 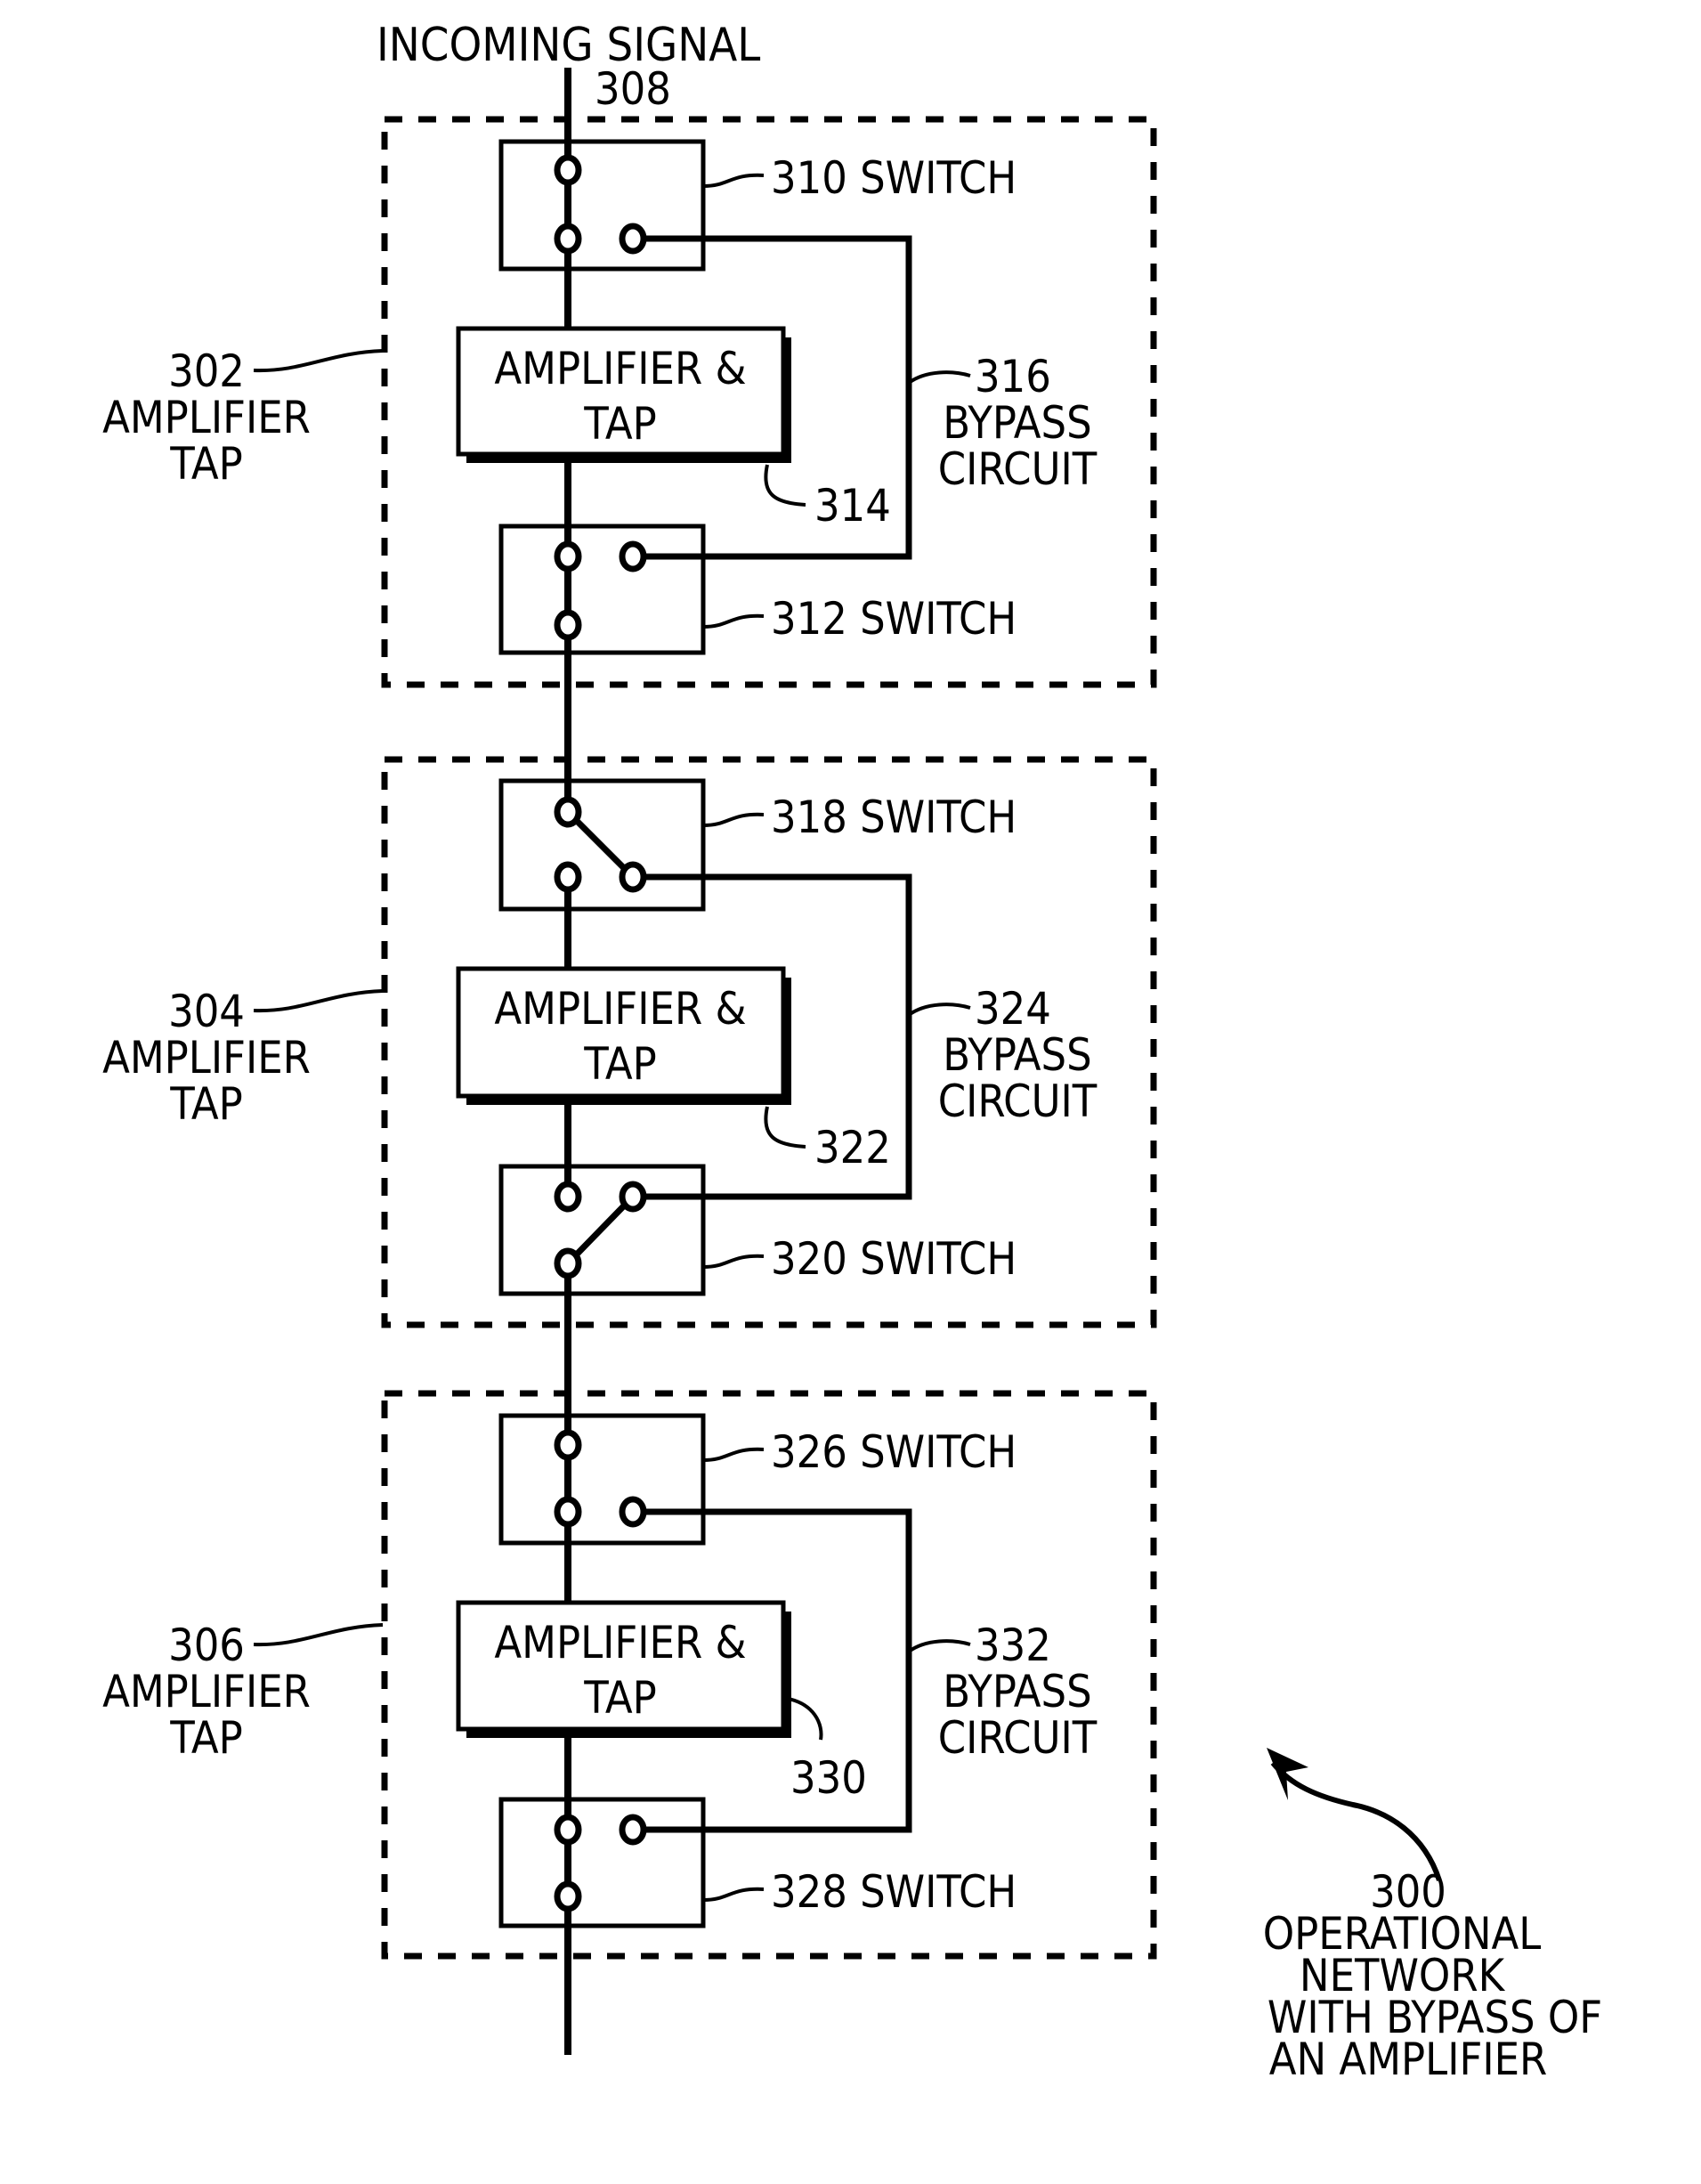 I want to click on bottom-switch: 312 SWITCH, so click(x=757, y=589).